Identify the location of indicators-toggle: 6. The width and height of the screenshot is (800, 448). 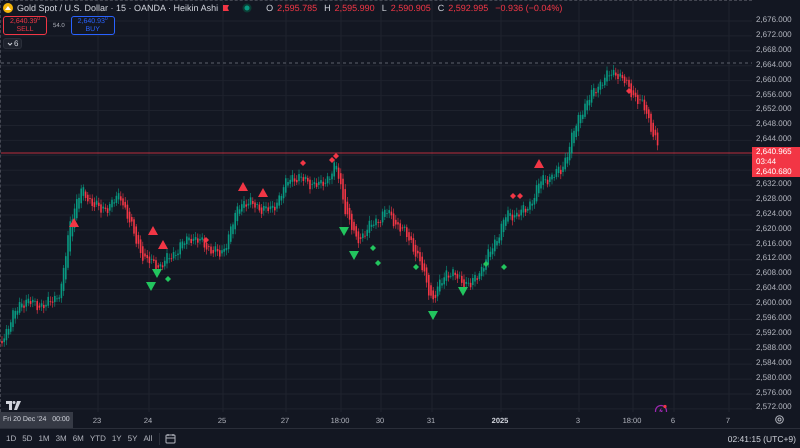
(12, 43).